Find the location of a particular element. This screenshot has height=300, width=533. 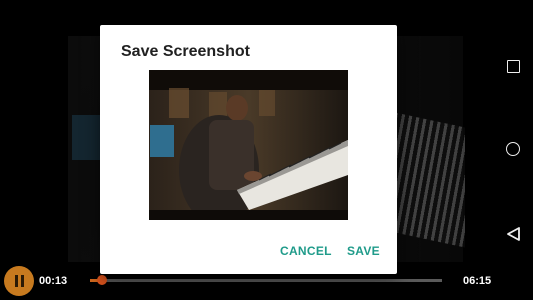

home-circle-icon is located at coordinates (513, 149).